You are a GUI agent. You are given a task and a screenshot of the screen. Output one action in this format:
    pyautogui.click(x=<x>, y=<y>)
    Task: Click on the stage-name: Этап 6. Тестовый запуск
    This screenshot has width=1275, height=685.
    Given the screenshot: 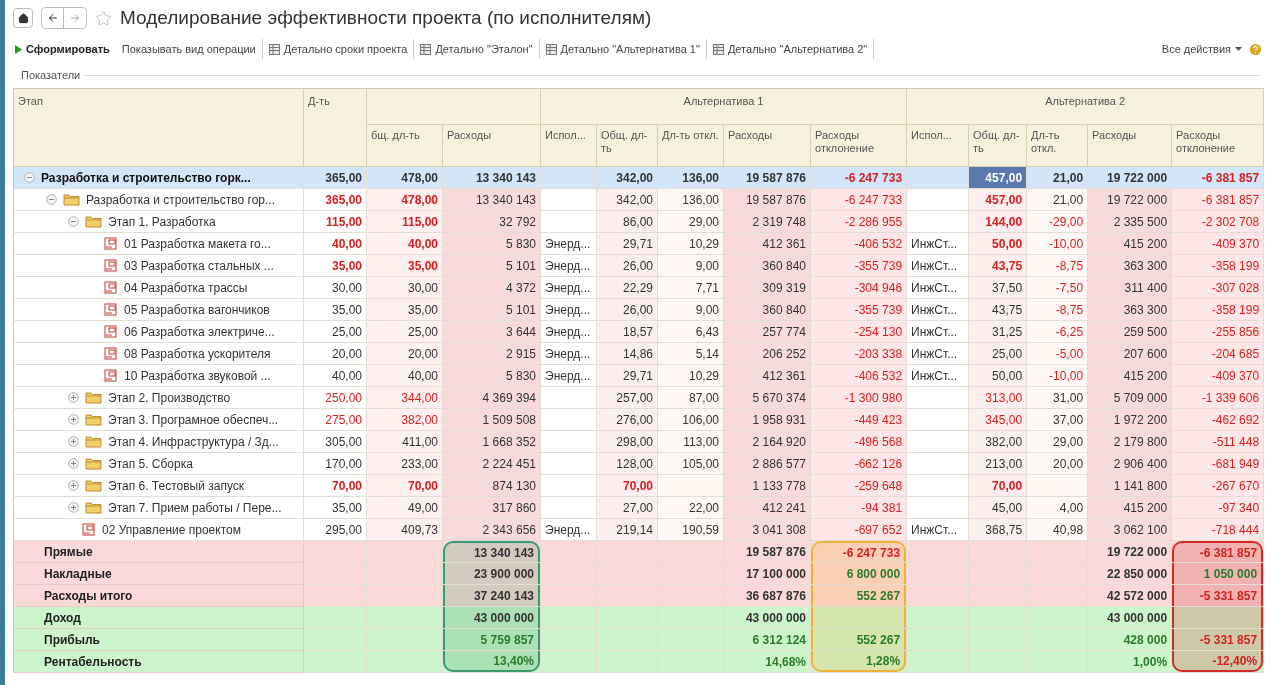 What is the action you would take?
    pyautogui.click(x=176, y=486)
    